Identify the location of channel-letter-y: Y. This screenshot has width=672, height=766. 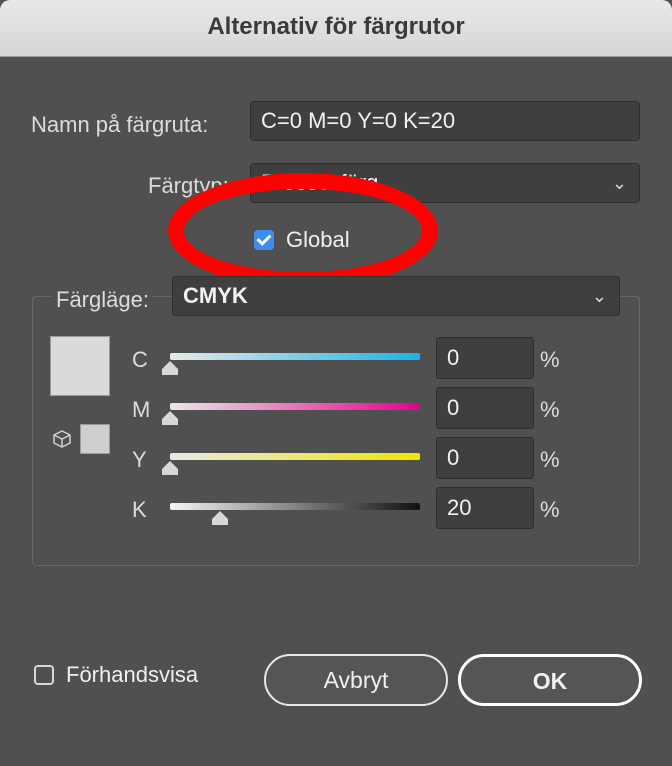
(139, 459).